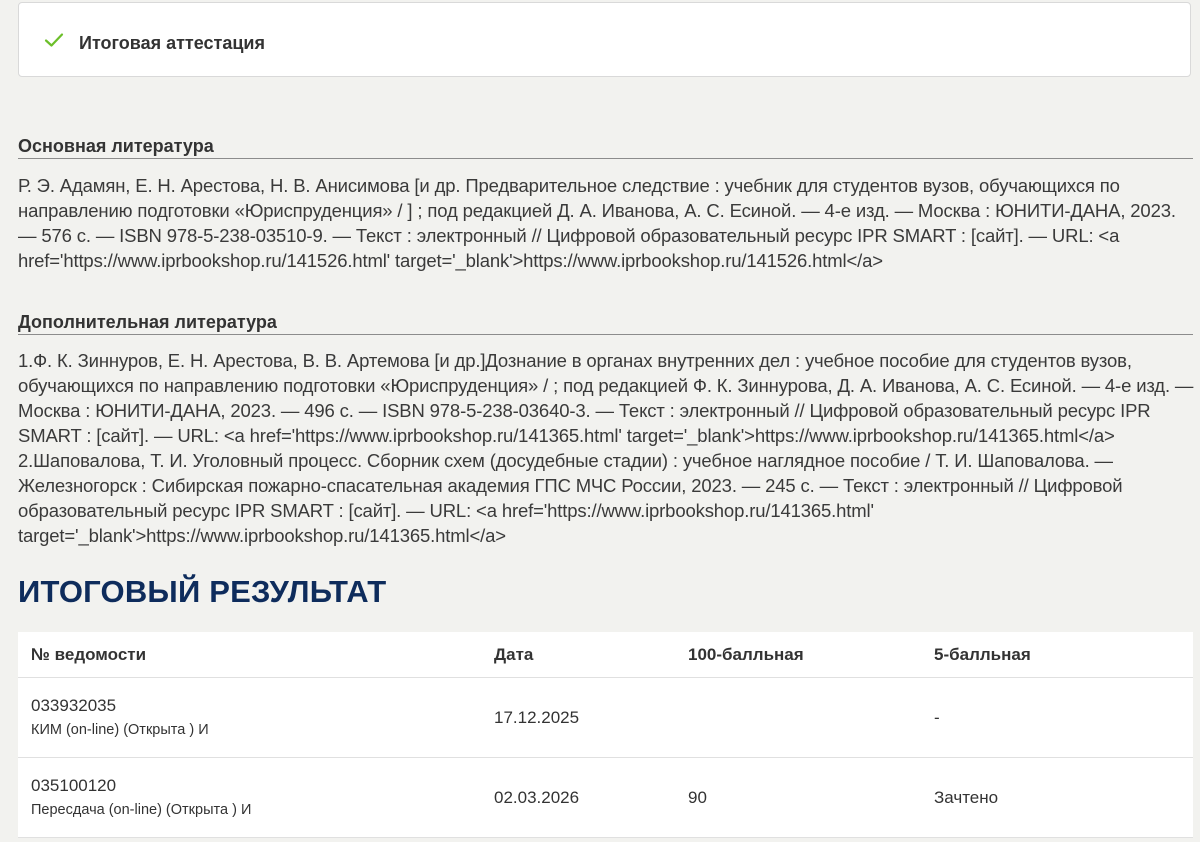 The image size is (1200, 842). I want to click on score100-cell, so click(798, 717).